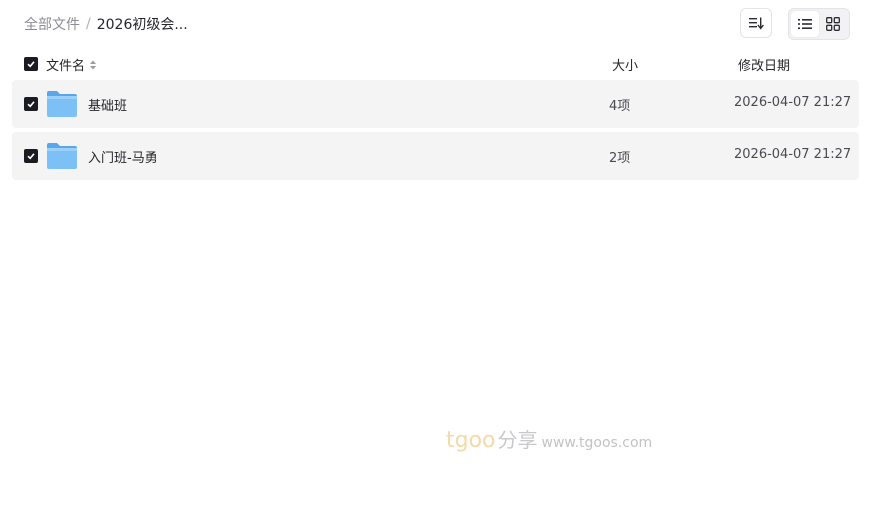 Image resolution: width=874 pixels, height=514 pixels. I want to click on watermark-brand: tgoo, so click(471, 440).